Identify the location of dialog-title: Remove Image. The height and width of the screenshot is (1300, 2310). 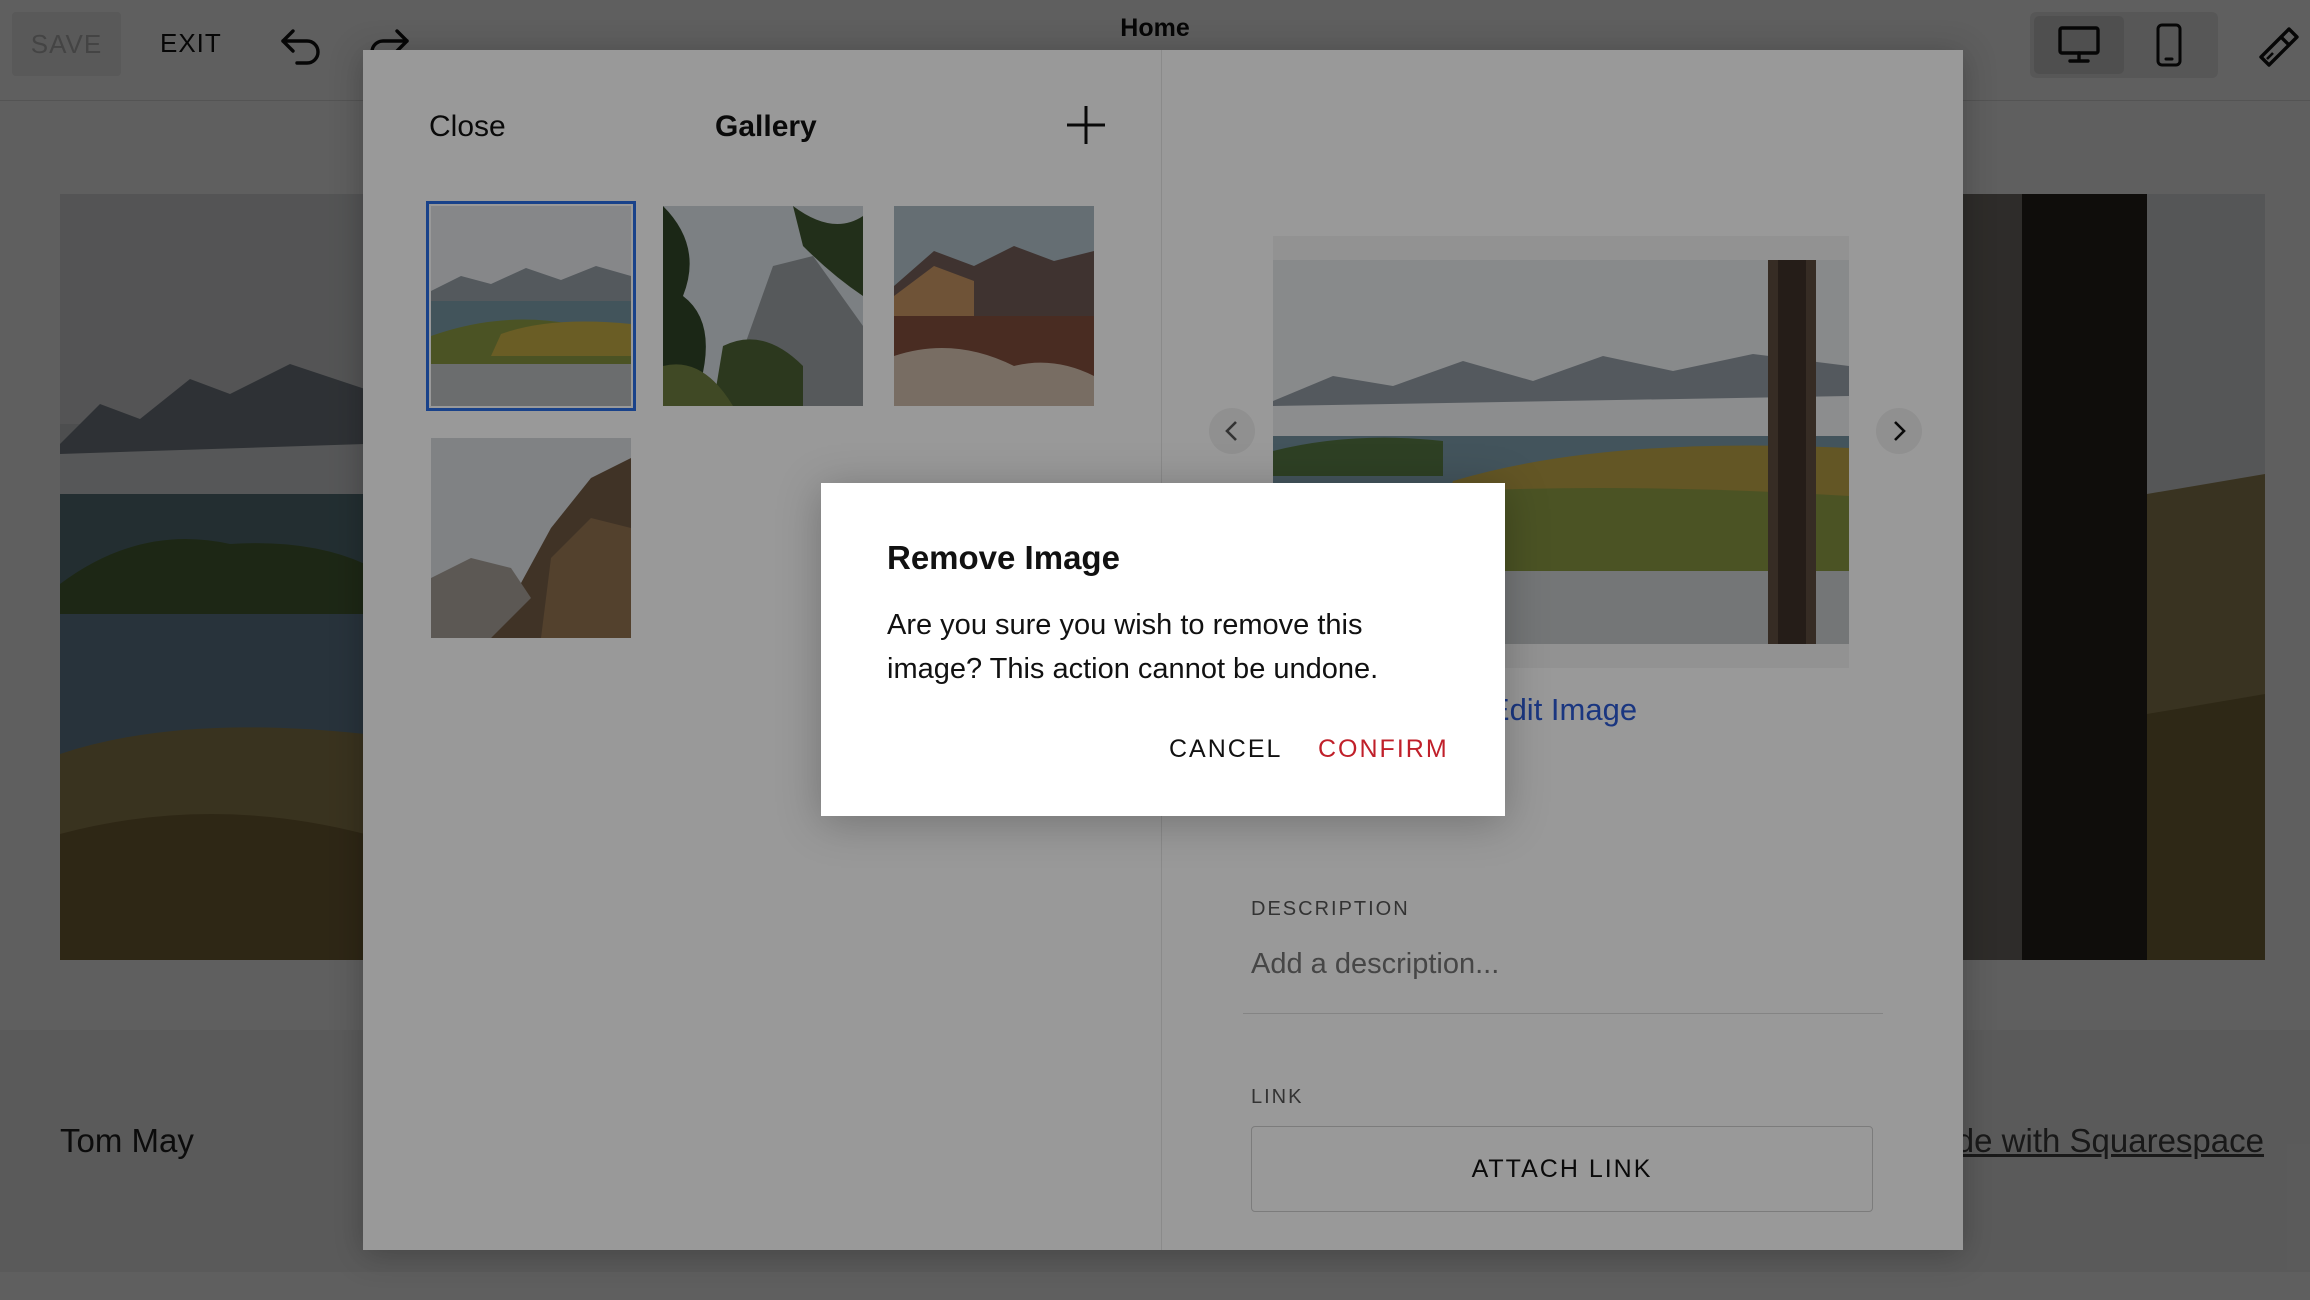
(1003, 557).